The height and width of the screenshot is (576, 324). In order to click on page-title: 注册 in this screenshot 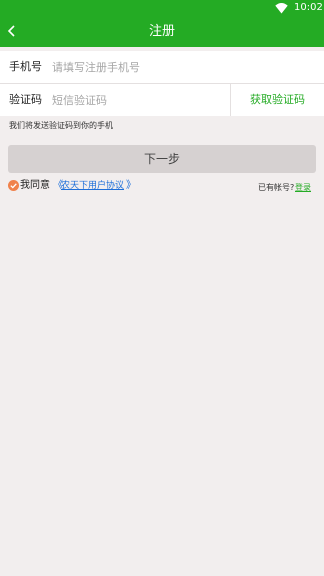, I will do `click(161, 31)`.